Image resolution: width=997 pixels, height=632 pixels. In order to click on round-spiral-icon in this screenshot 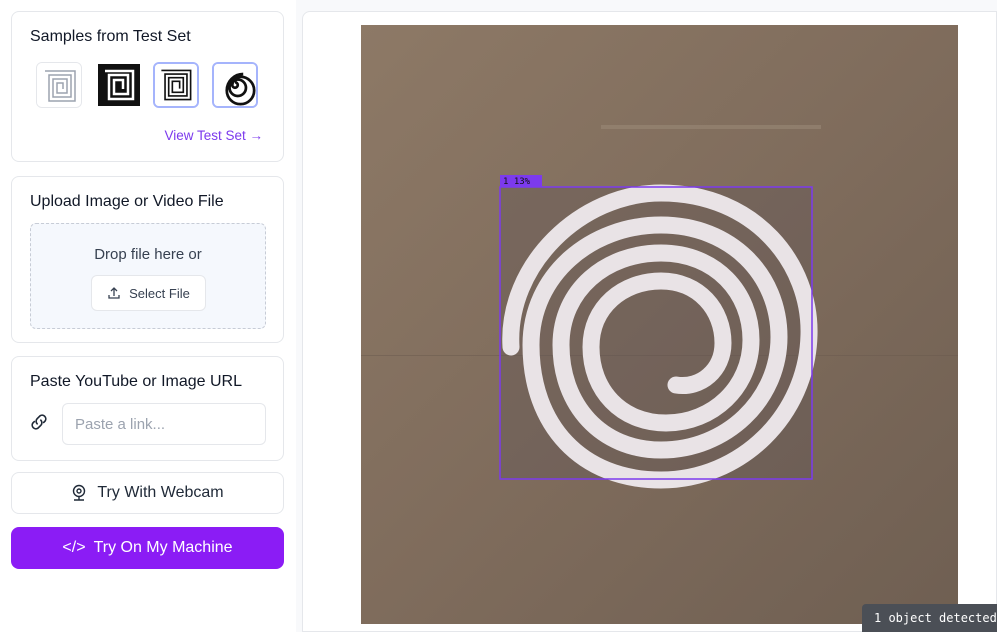, I will do `click(235, 85)`.